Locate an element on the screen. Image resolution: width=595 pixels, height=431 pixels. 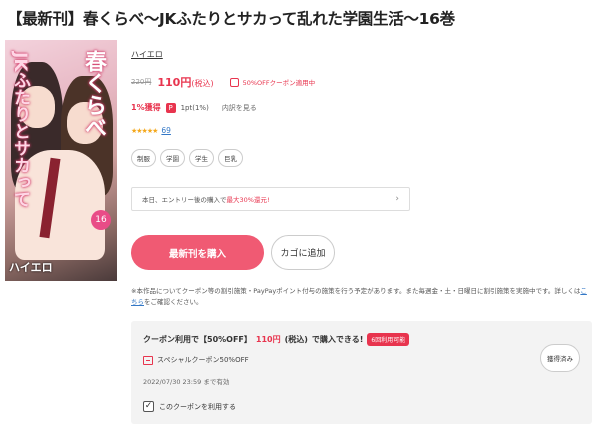
cover-subtitle: JKふたりとサカって is located at coordinates (20, 130).